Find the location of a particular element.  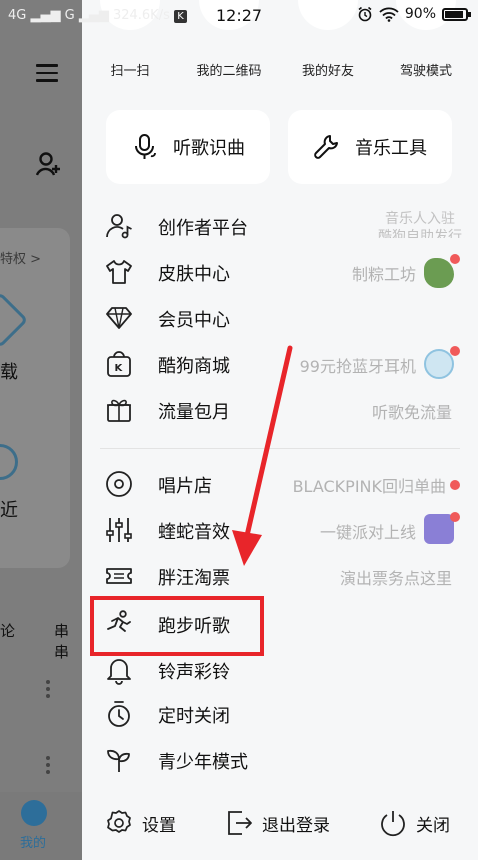

clock: 12:27 is located at coordinates (239, 15).